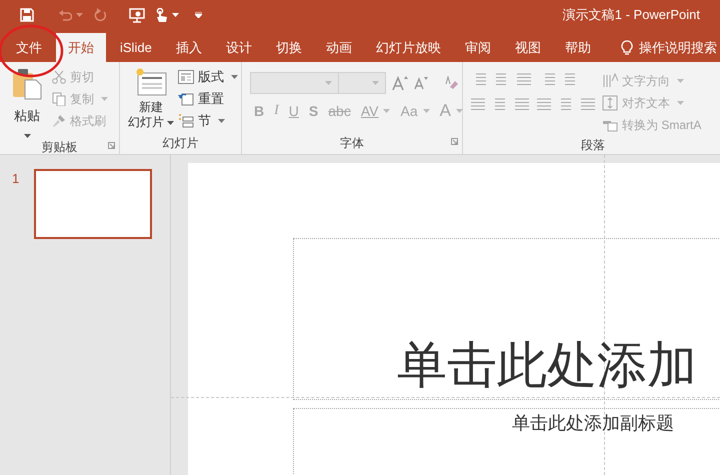 The height and width of the screenshot is (475, 720). I want to click on reset-icon, so click(186, 99).